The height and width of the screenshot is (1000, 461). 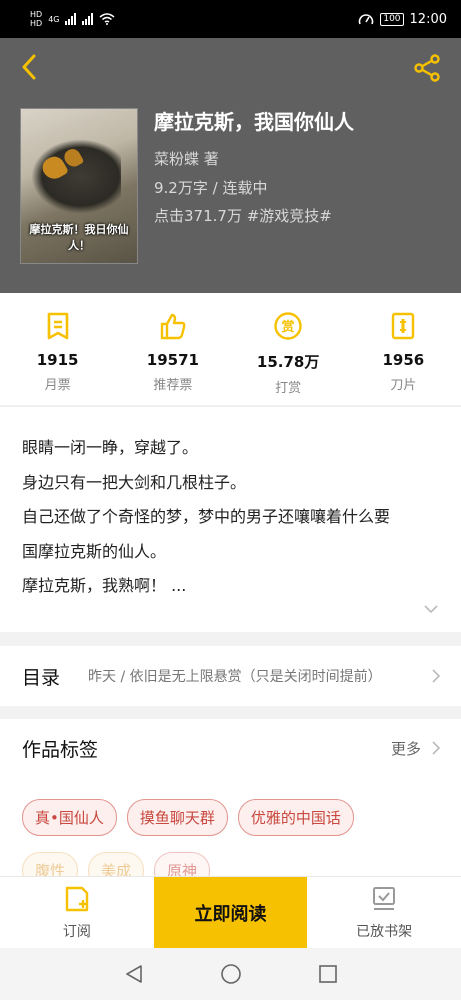 I want to click on table-of-contents-row: 目录 昨天 / 依旧是无上限悬赏（只是关闭时间提前）, so click(x=230, y=676).